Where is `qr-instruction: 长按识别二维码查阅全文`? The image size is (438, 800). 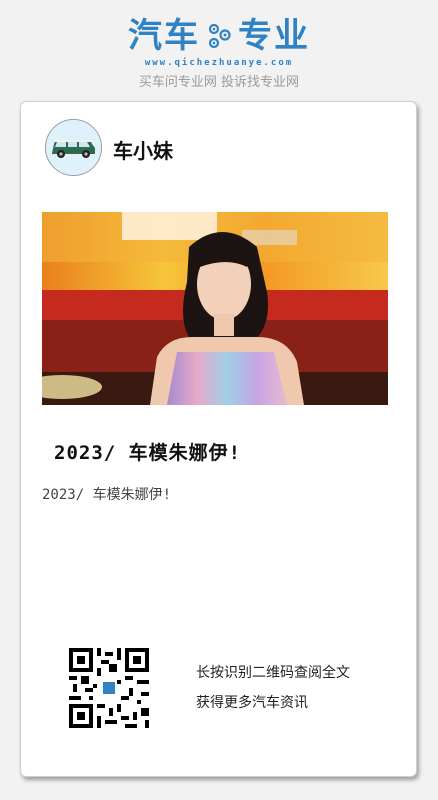
qr-instruction: 长按识别二维码查阅全文 is located at coordinates (273, 673).